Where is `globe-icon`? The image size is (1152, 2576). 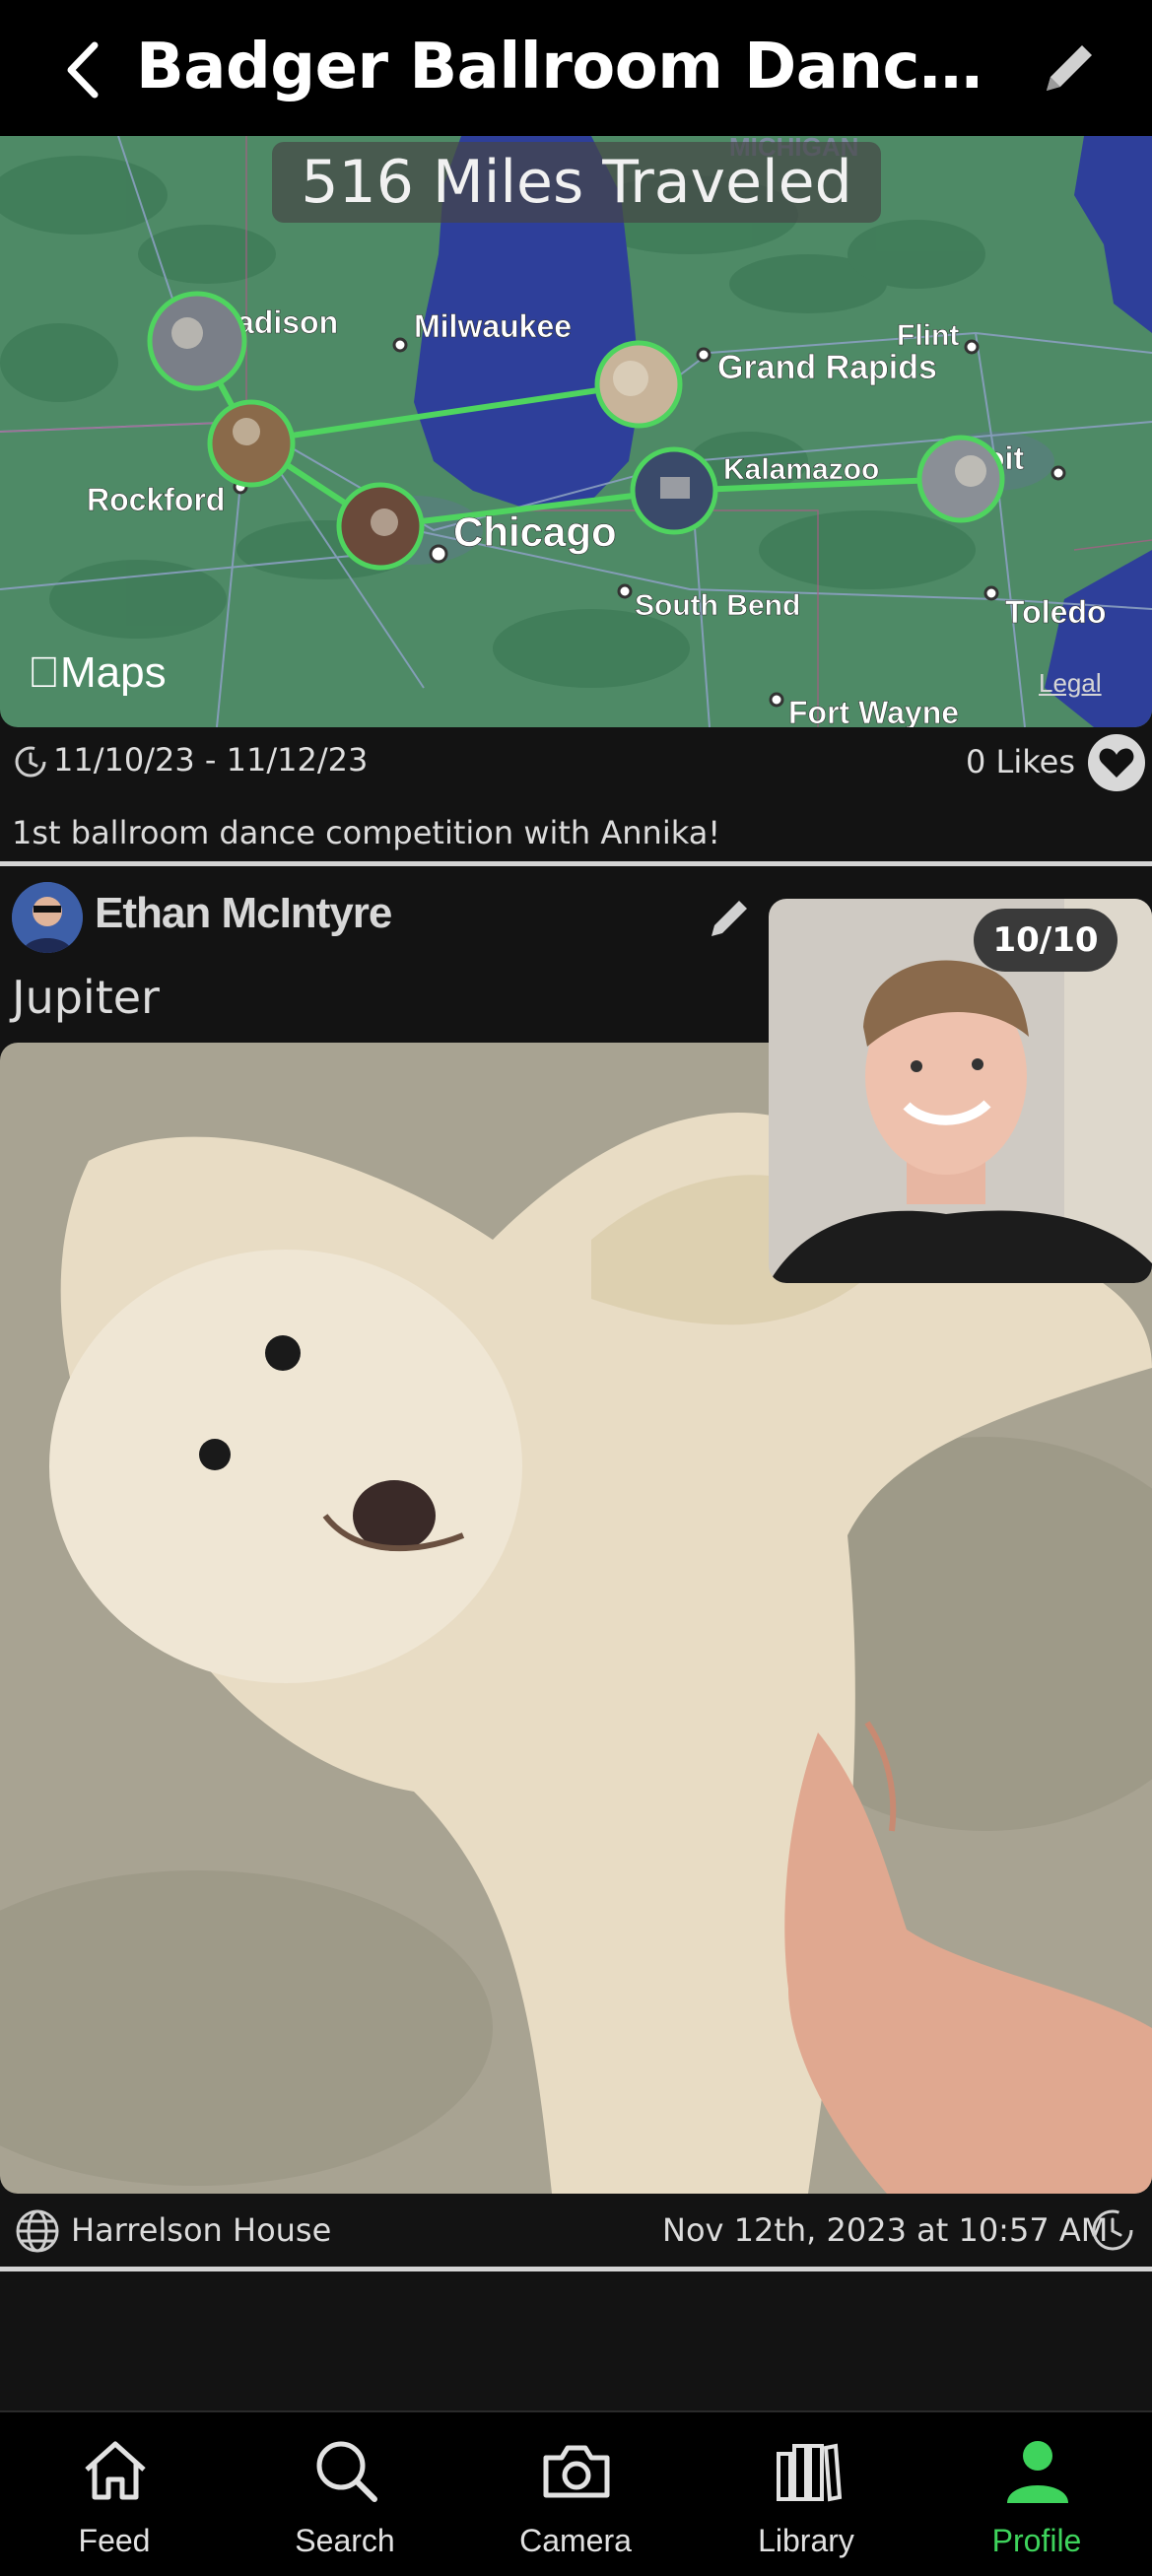
globe-icon is located at coordinates (37, 2231).